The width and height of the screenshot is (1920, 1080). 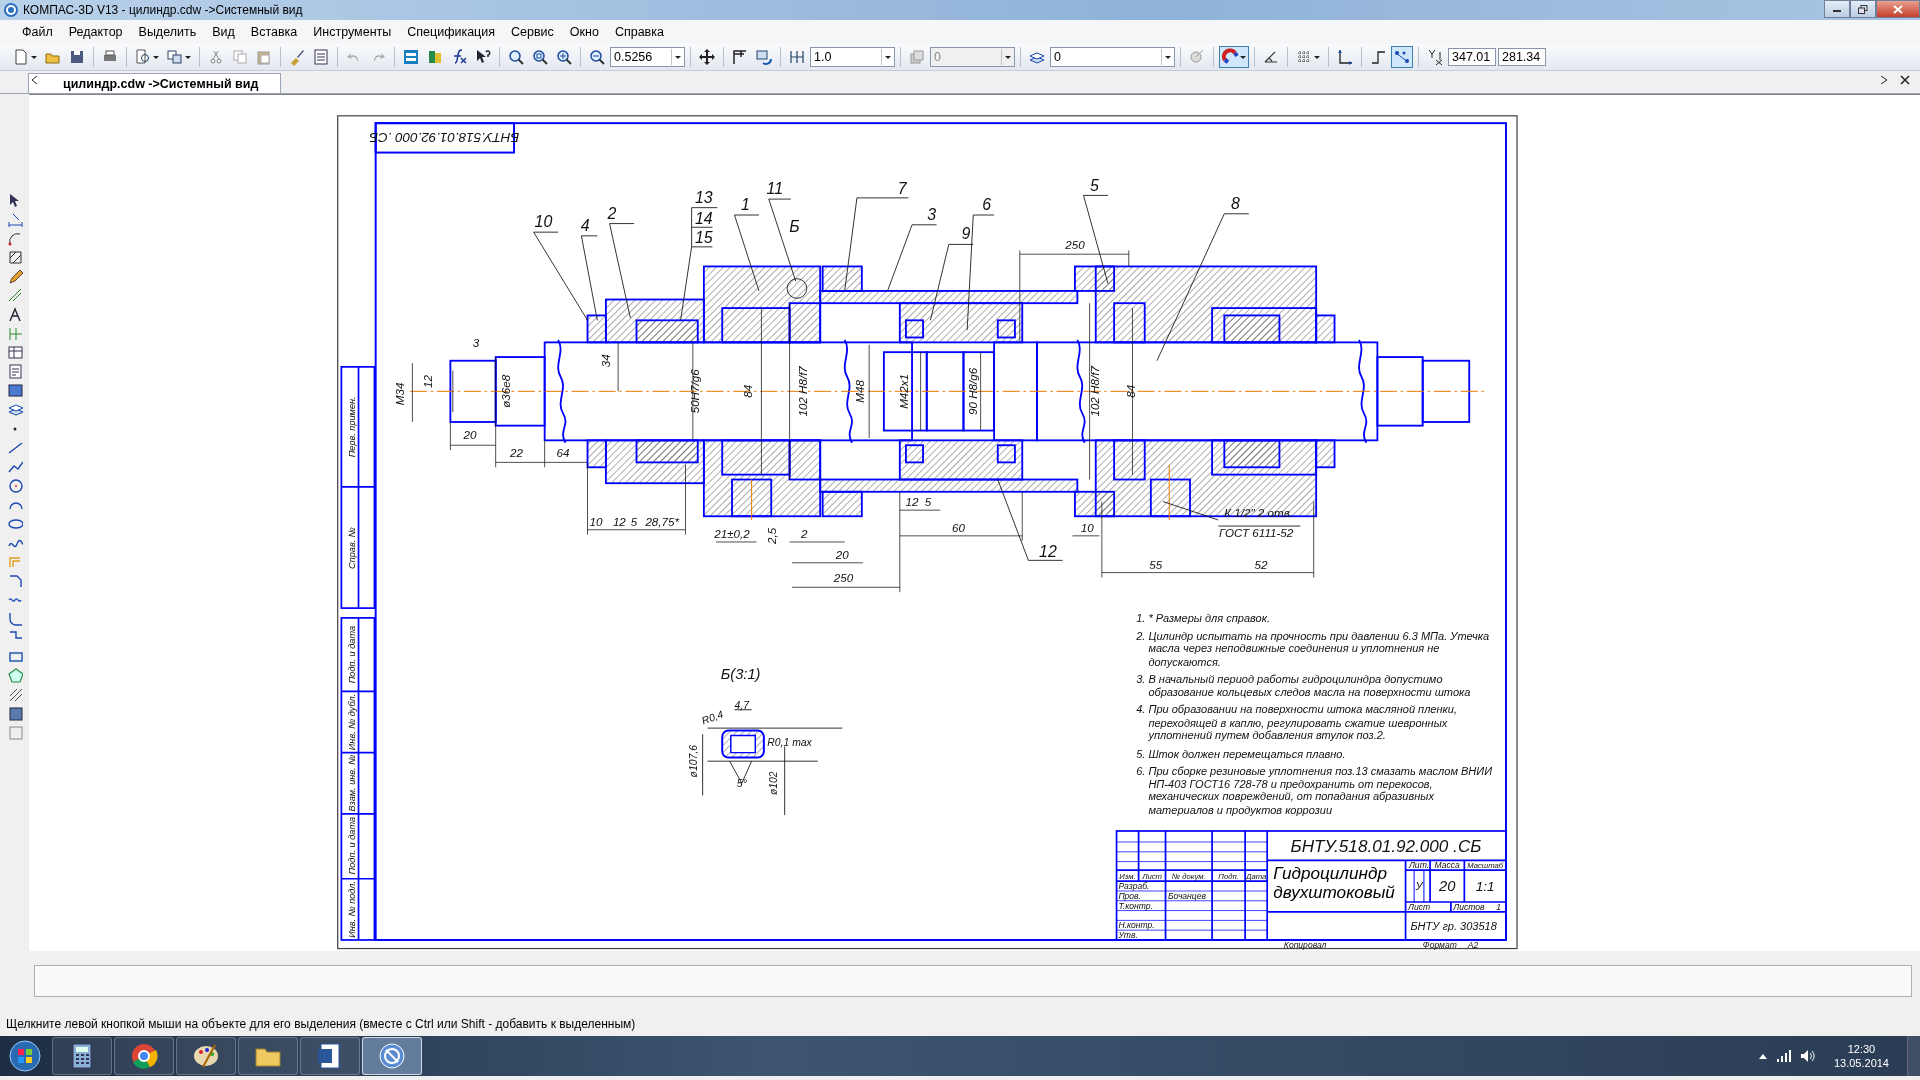 I want to click on organization-label: БНТУ гр. 303518, so click(x=1453, y=926).